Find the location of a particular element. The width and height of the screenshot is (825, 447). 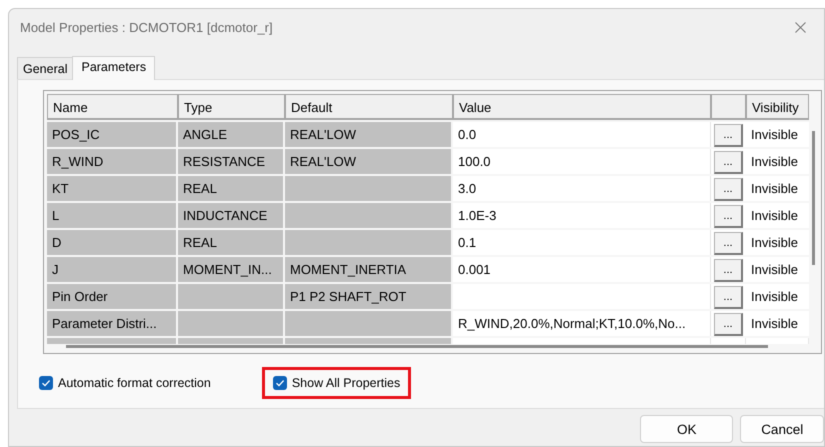

table-cell: KT is located at coordinates (112, 188).